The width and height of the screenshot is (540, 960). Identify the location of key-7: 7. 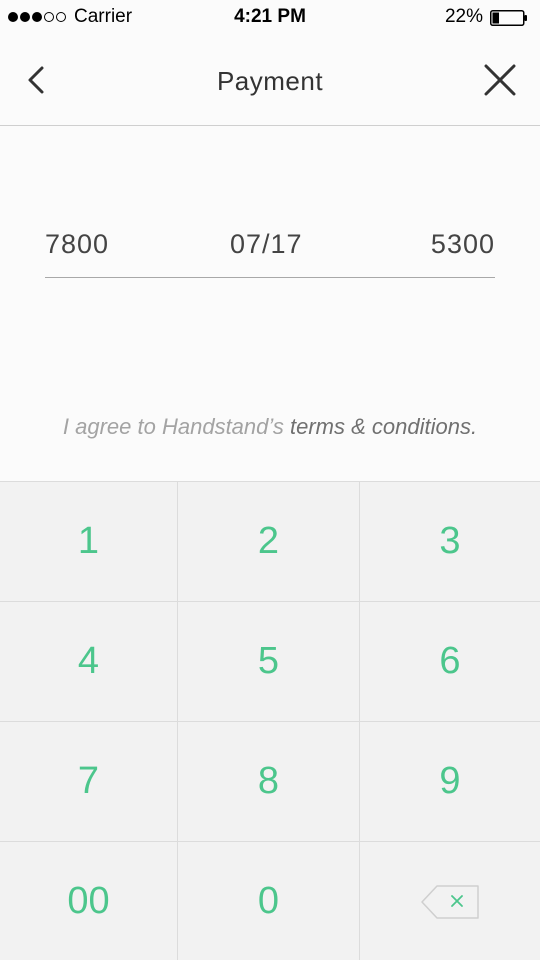
(89, 782).